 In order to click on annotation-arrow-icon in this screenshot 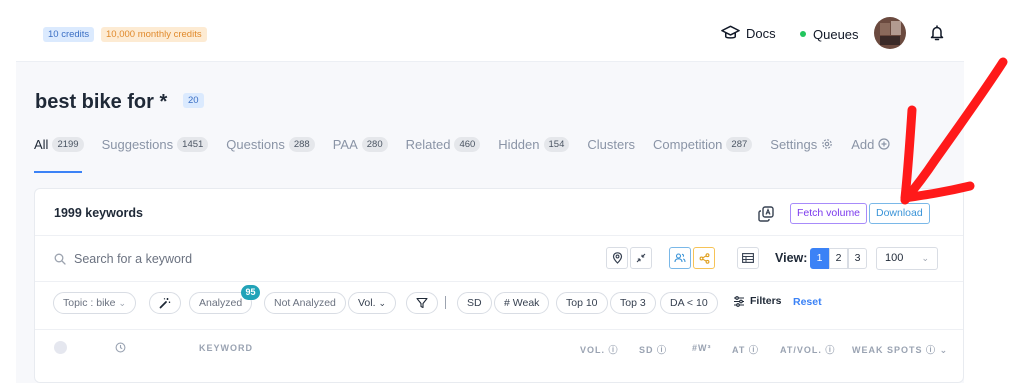, I will do `click(954, 131)`.